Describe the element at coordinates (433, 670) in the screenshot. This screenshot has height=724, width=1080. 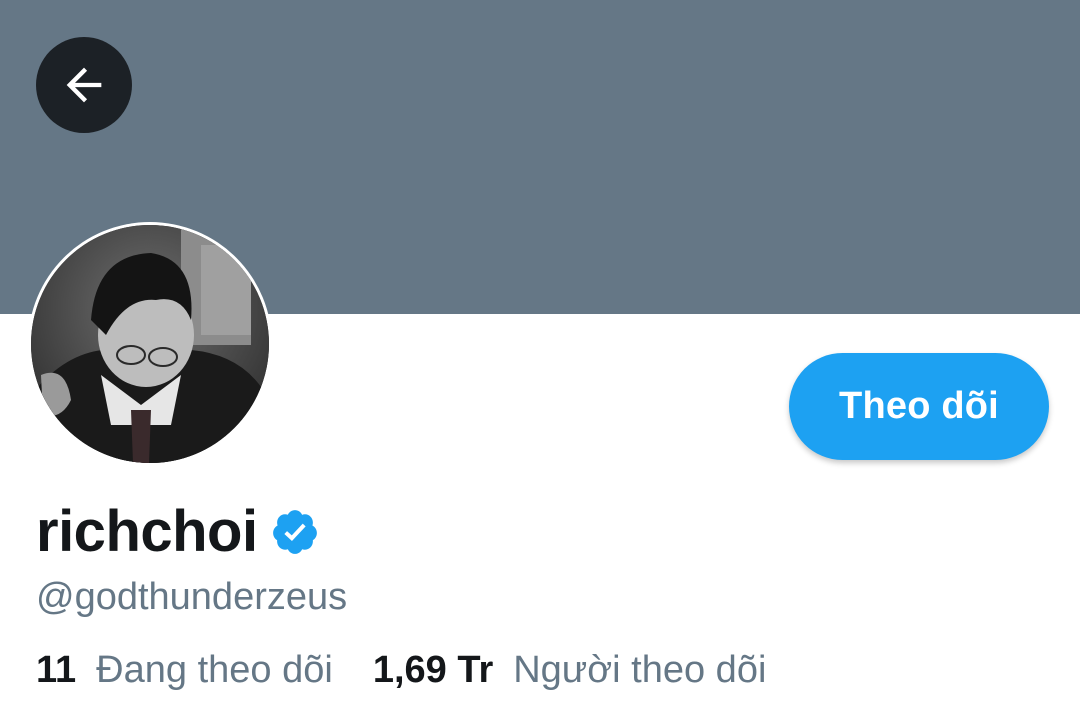
I see `followers-count: 1,69 Tr` at that location.